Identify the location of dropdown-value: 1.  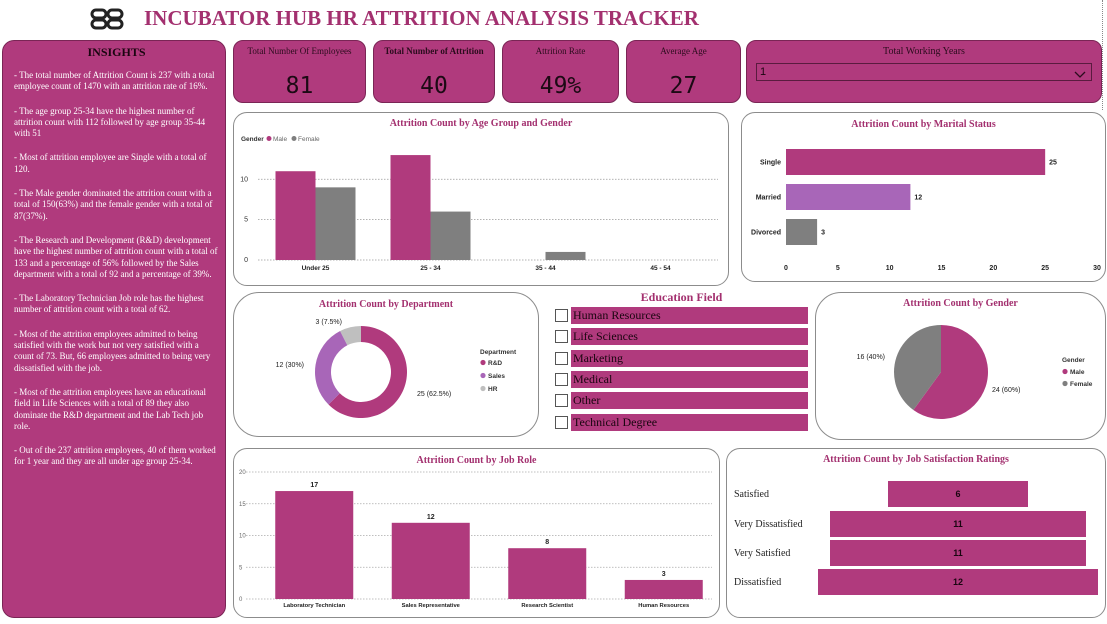
(763, 72).